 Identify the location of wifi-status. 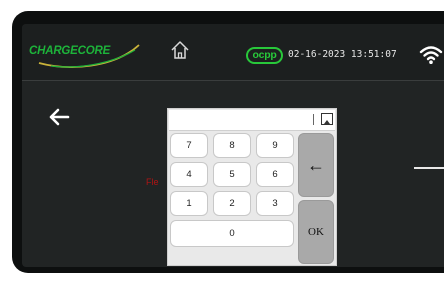
(431, 55).